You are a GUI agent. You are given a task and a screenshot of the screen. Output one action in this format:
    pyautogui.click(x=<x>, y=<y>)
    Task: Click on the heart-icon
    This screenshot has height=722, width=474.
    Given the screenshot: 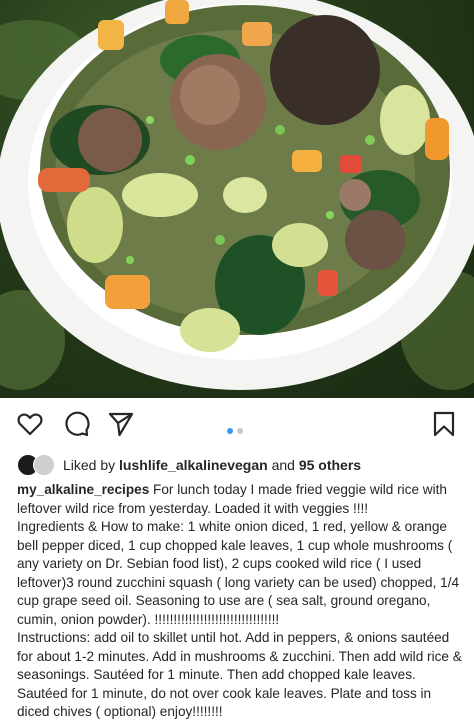 What is the action you would take?
    pyautogui.click(x=30, y=424)
    